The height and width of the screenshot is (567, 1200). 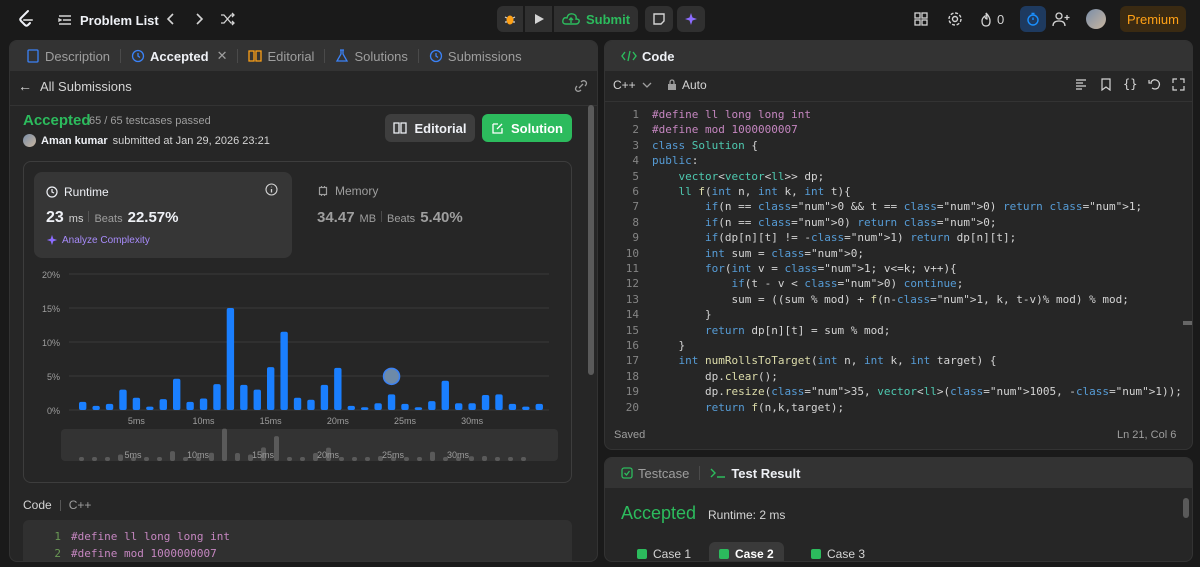 I want to click on line-number: 8, so click(x=635, y=222).